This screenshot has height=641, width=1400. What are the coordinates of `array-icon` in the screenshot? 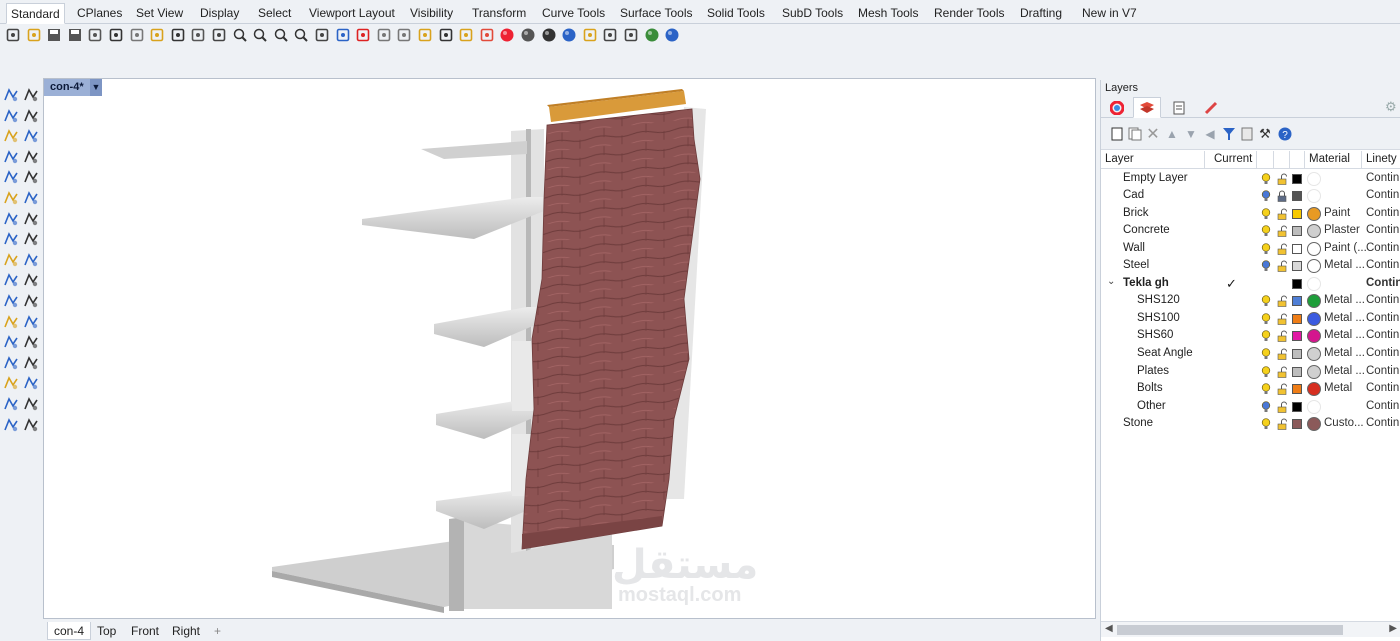 It's located at (11, 363).